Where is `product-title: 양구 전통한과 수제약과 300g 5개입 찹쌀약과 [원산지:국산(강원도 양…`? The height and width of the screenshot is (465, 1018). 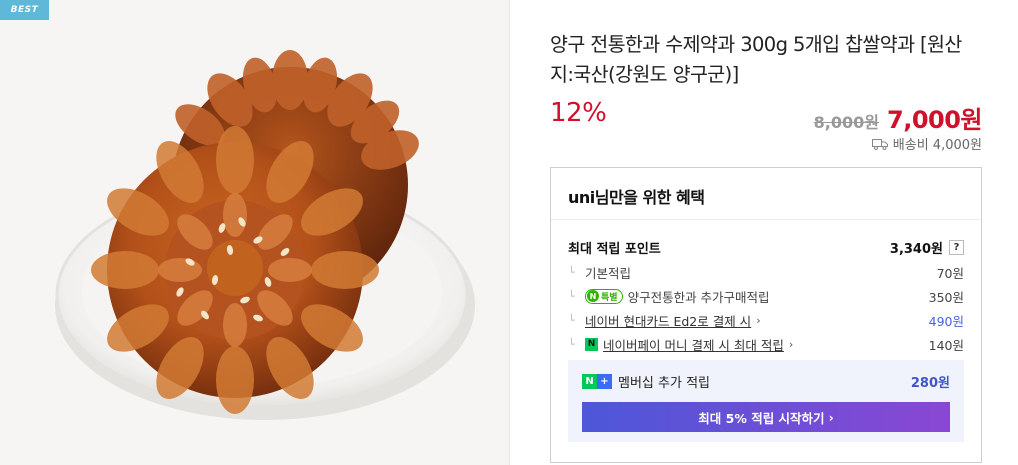
product-title: 양구 전통한과 수제약과 300g 5개입 찹쌀약과 [원산지:국산(강원도 양… is located at coordinates (756, 59).